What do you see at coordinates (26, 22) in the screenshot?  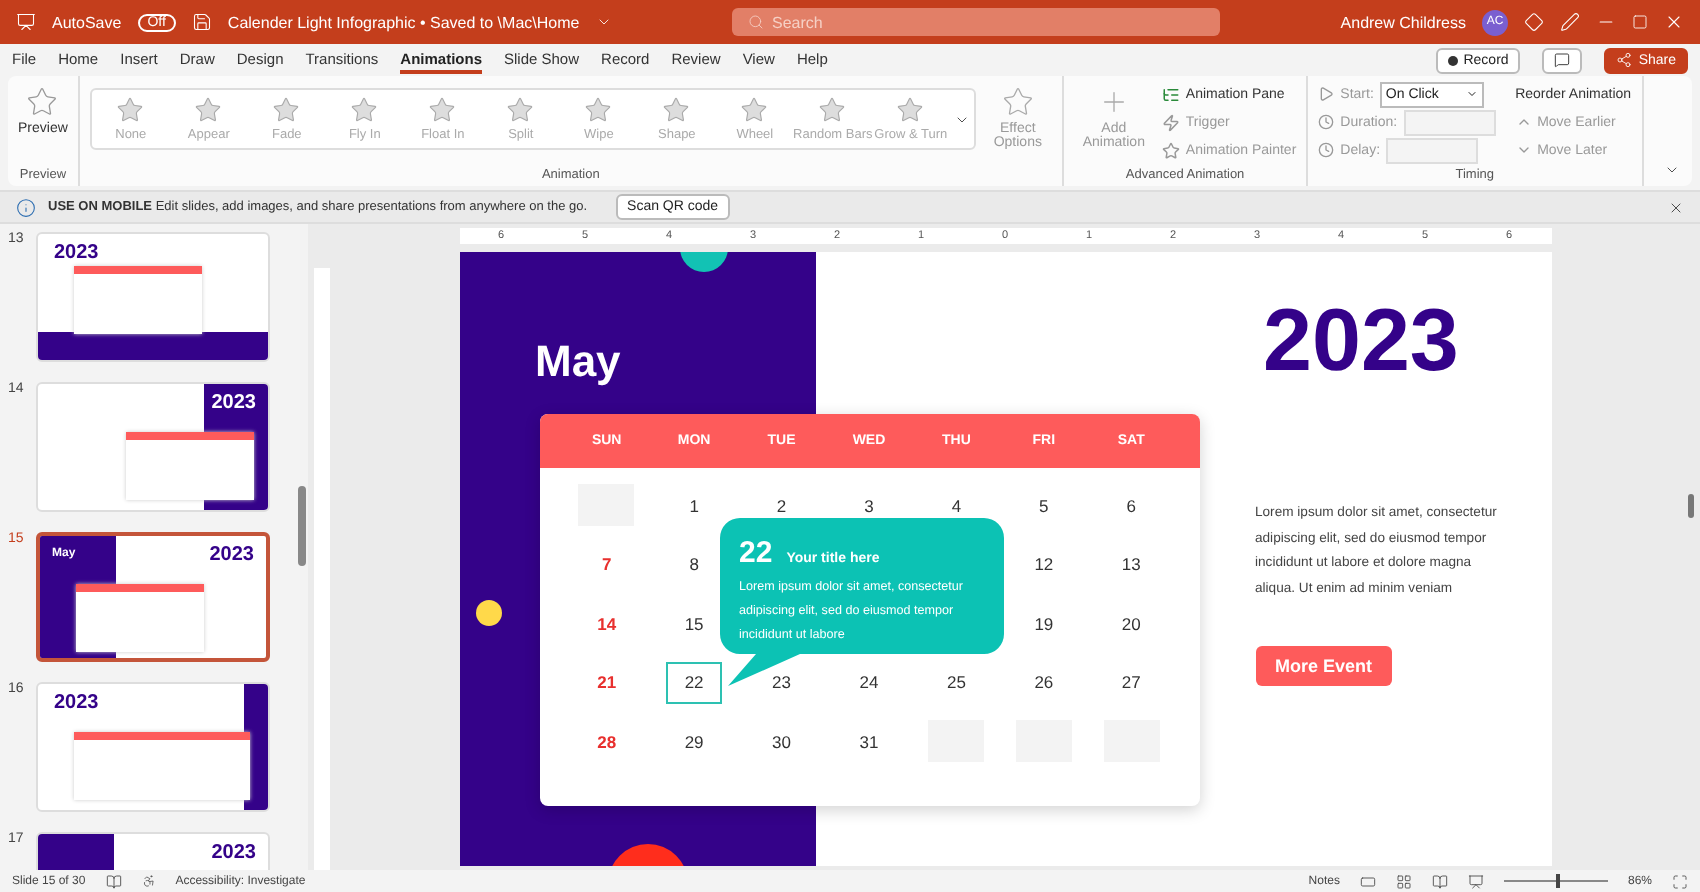 I see `app-logo-icon` at bounding box center [26, 22].